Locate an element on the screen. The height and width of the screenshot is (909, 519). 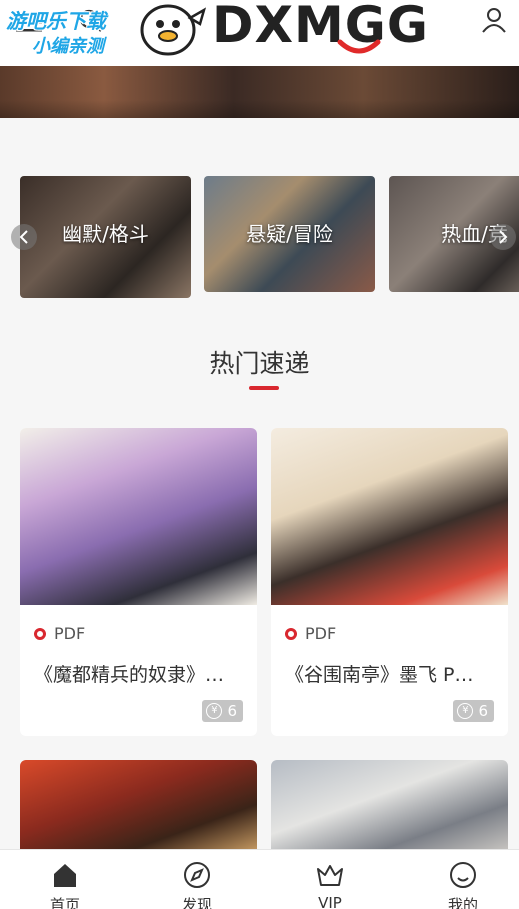
category-card: 幽默/格斗 is located at coordinates (105, 237).